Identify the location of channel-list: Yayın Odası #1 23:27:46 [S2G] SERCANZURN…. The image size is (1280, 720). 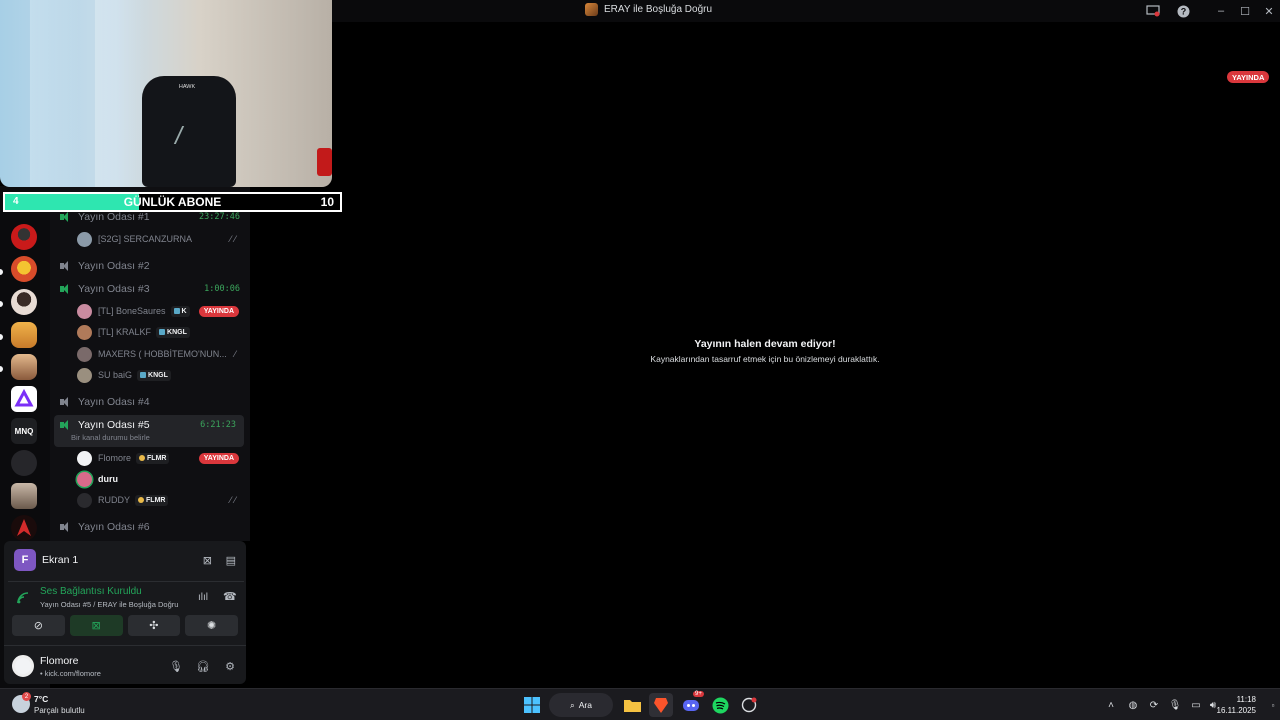
(150, 363).